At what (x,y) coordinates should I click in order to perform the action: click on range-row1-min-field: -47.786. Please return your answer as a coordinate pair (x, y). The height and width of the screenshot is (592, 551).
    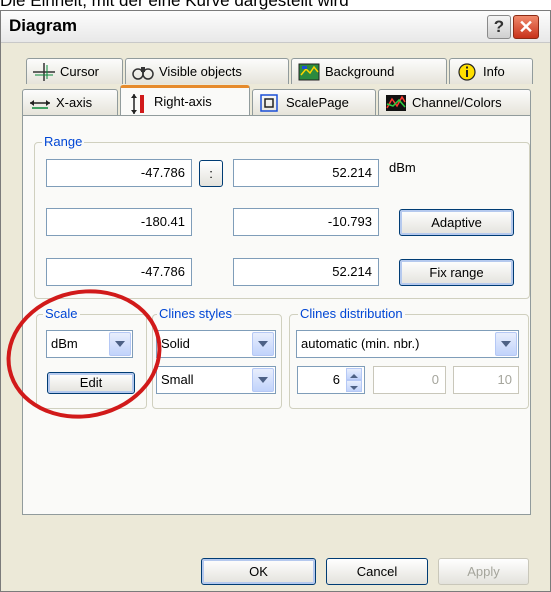
    Looking at the image, I should click on (119, 173).